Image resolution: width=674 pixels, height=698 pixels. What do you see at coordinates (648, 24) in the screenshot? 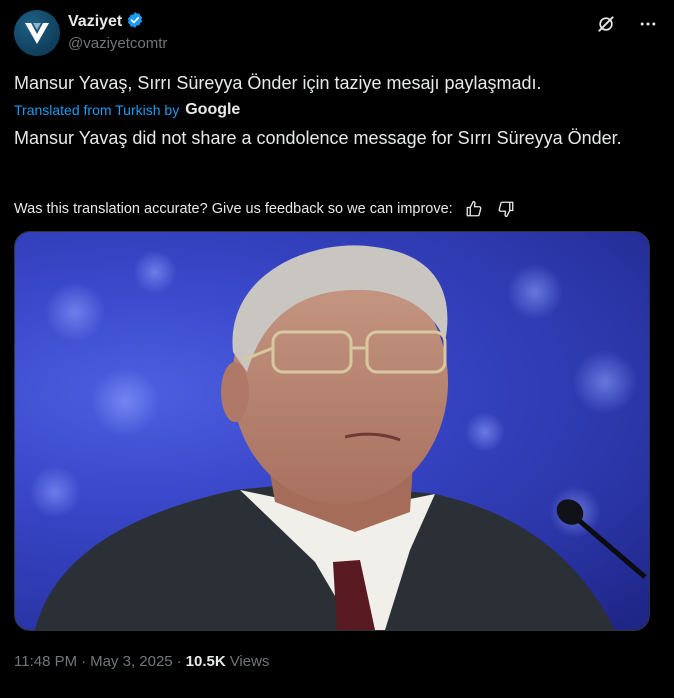
I see `more-horizontal-icon` at bounding box center [648, 24].